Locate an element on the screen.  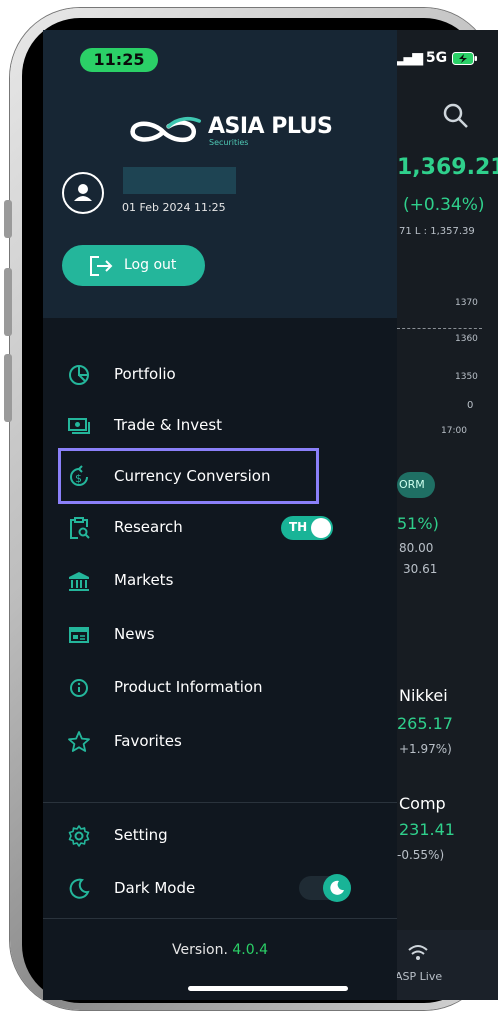
menu-item-favorites: Favorites is located at coordinates (220, 741).